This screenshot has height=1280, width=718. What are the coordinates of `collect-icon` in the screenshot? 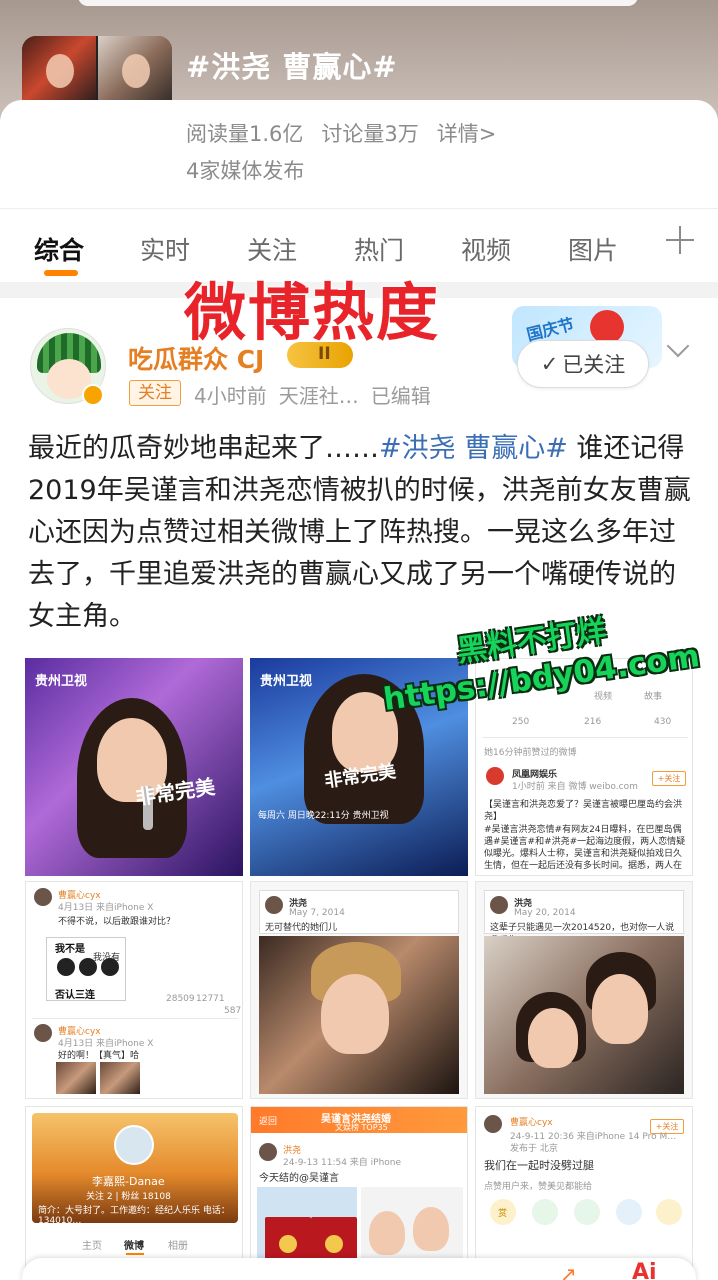 It's located at (669, 1212).